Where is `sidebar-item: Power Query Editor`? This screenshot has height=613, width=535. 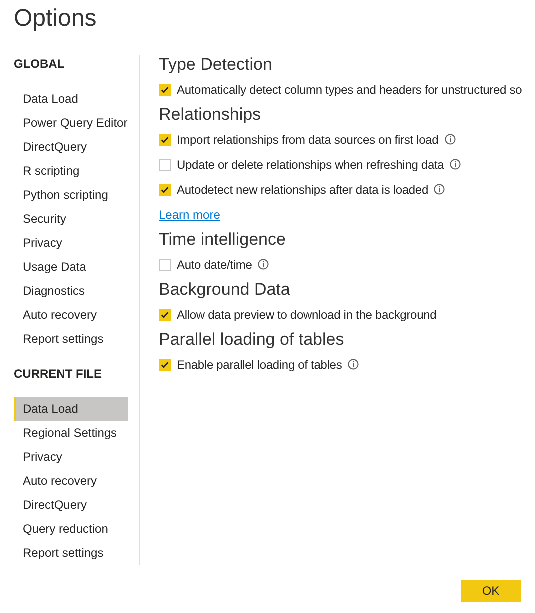 sidebar-item: Power Query Editor is located at coordinates (72, 123).